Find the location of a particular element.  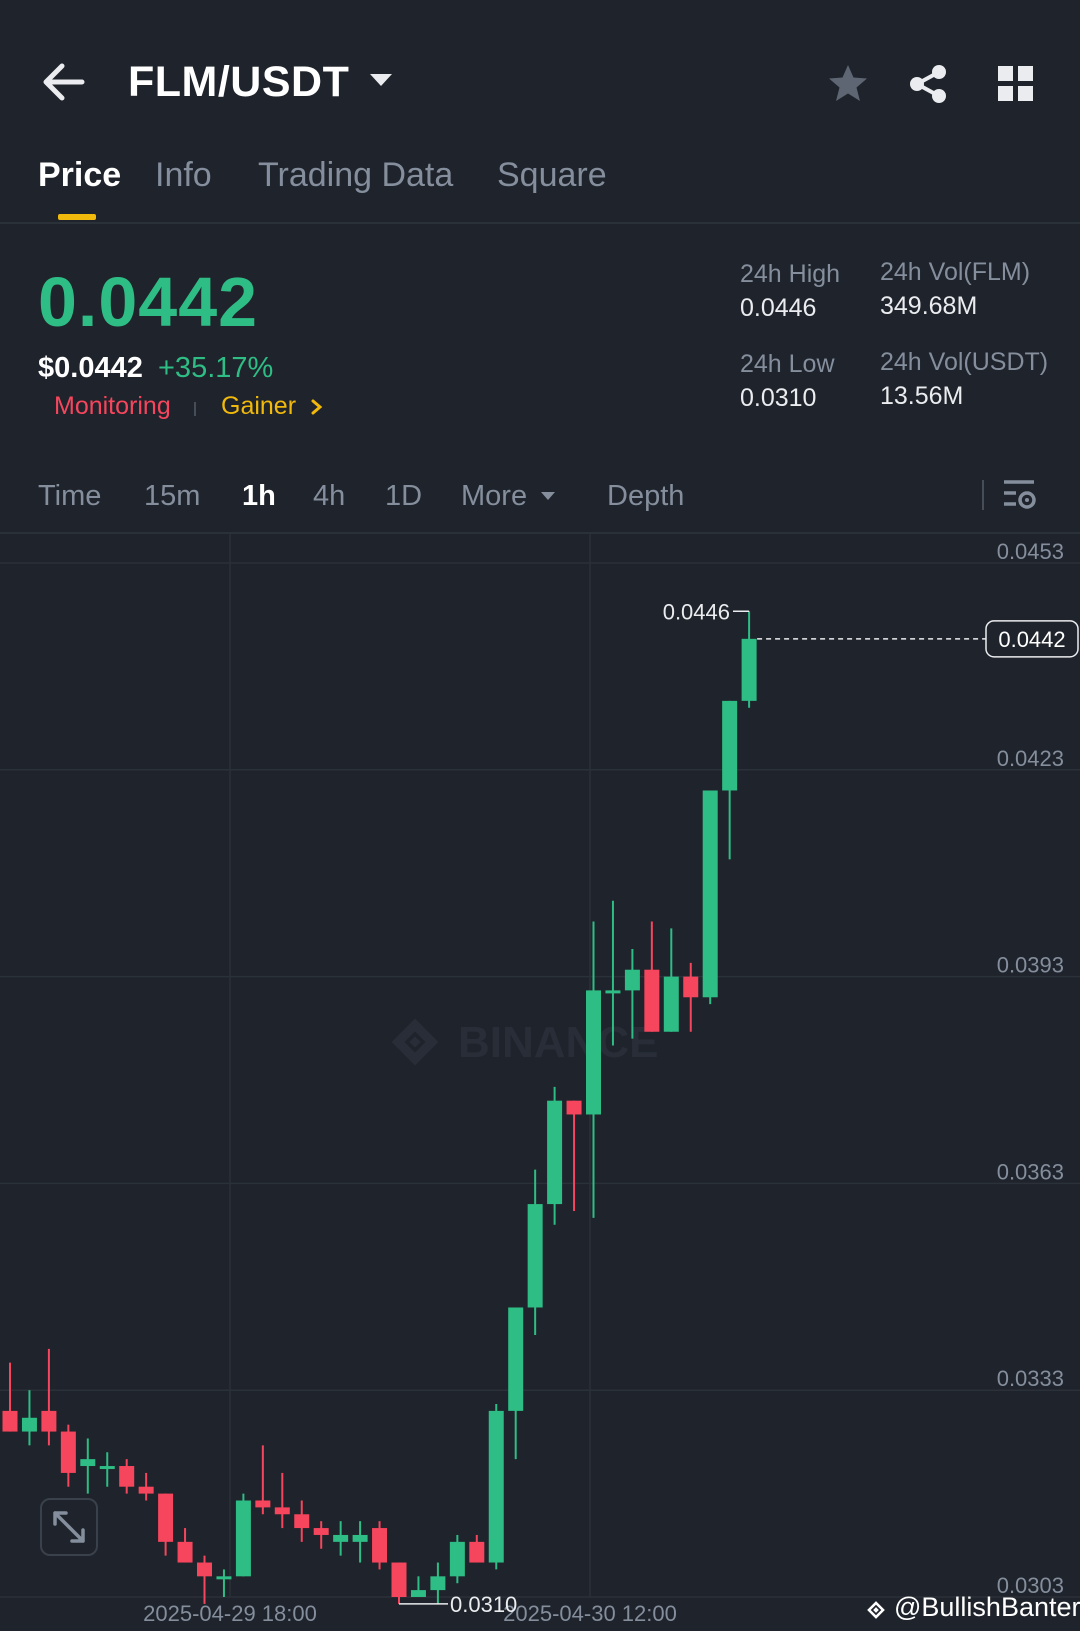

interval-4h: 4h is located at coordinates (329, 496).